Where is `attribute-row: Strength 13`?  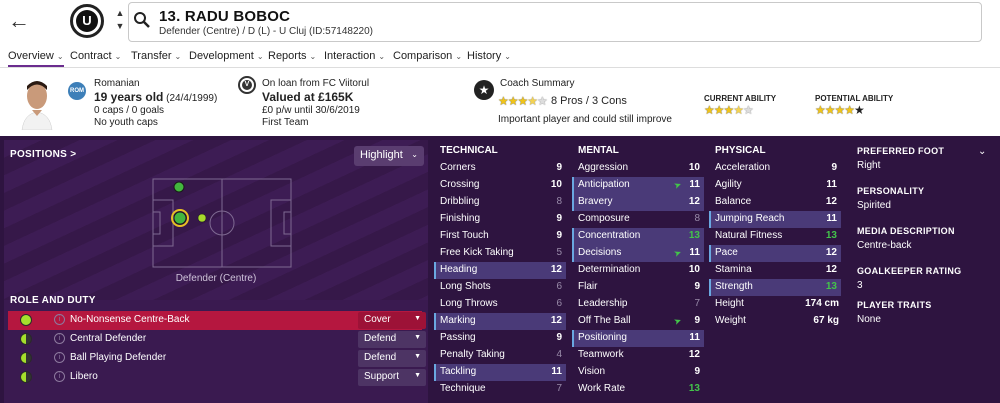
attribute-row: Strength 13 is located at coordinates (775, 287).